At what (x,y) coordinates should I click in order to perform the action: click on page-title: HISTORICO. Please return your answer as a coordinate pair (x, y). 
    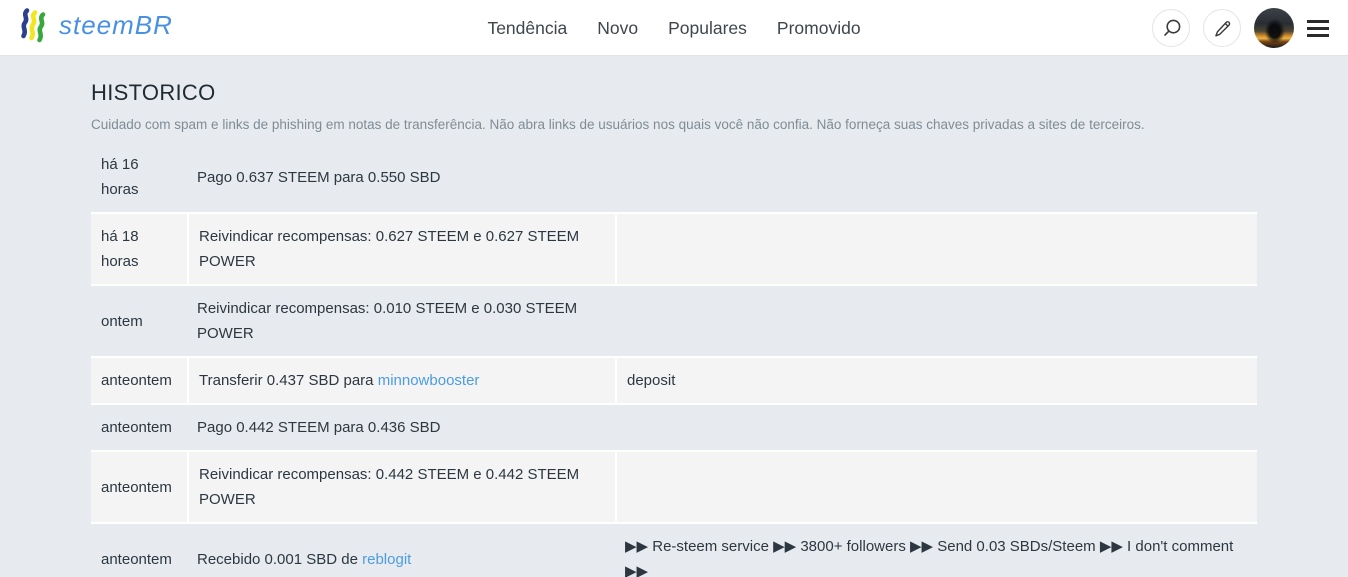
    Looking at the image, I should click on (153, 92).